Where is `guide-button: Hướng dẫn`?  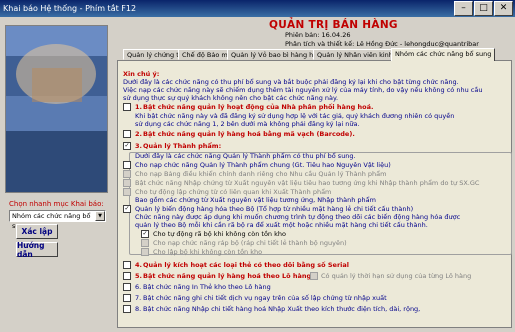
guide-button: Hướng dẫn is located at coordinates (37, 250).